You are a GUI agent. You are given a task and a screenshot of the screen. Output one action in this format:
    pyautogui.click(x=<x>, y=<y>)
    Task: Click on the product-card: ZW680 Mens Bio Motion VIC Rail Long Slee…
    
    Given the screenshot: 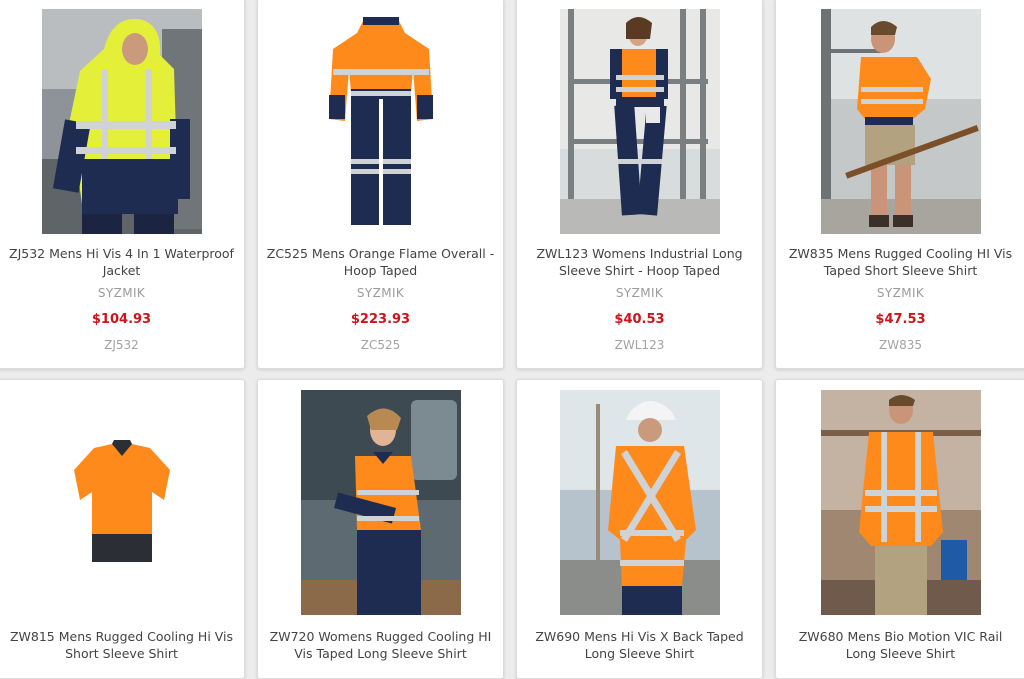 What is the action you would take?
    pyautogui.click(x=899, y=529)
    